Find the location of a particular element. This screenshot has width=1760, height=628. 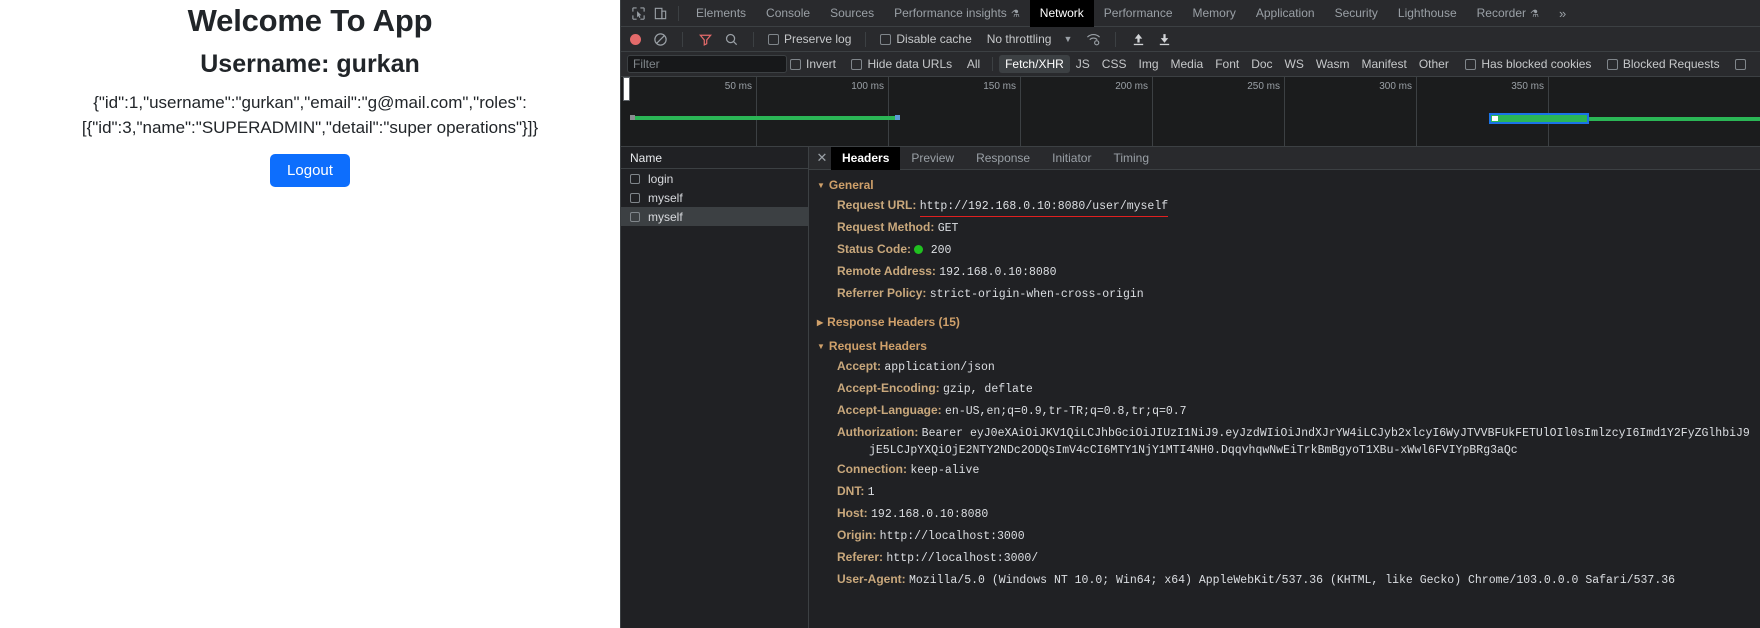

request-name: myself is located at coordinates (665, 216).